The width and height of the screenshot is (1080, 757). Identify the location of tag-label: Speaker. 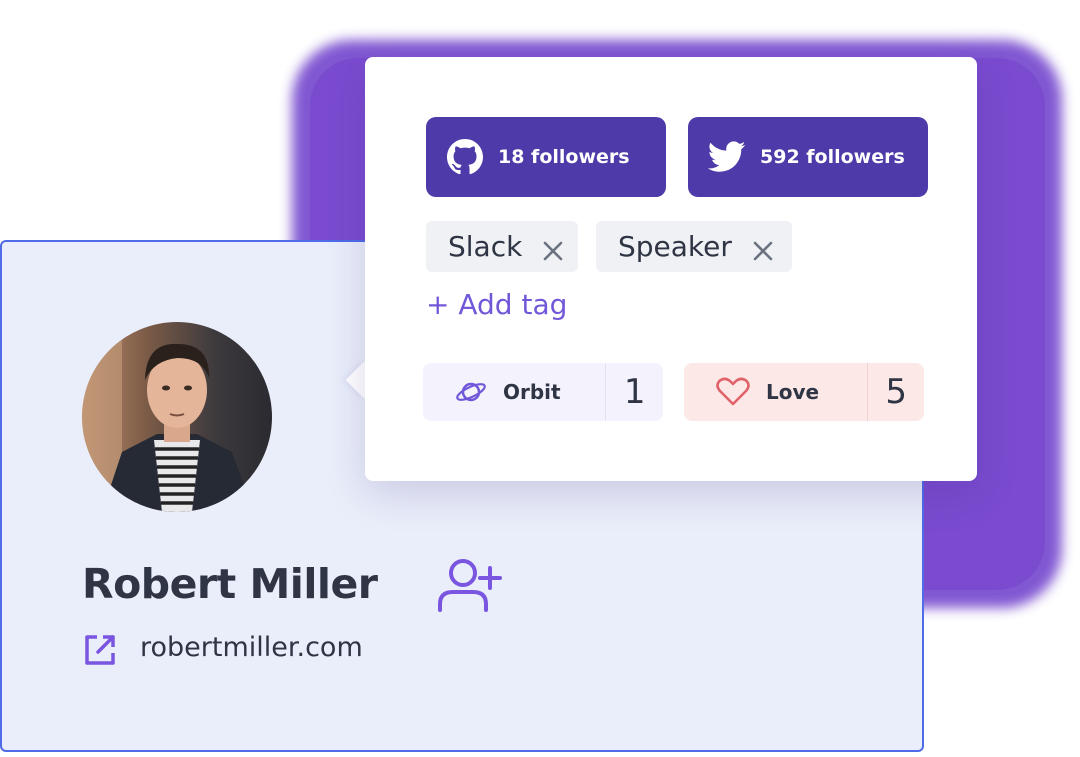
(675, 246).